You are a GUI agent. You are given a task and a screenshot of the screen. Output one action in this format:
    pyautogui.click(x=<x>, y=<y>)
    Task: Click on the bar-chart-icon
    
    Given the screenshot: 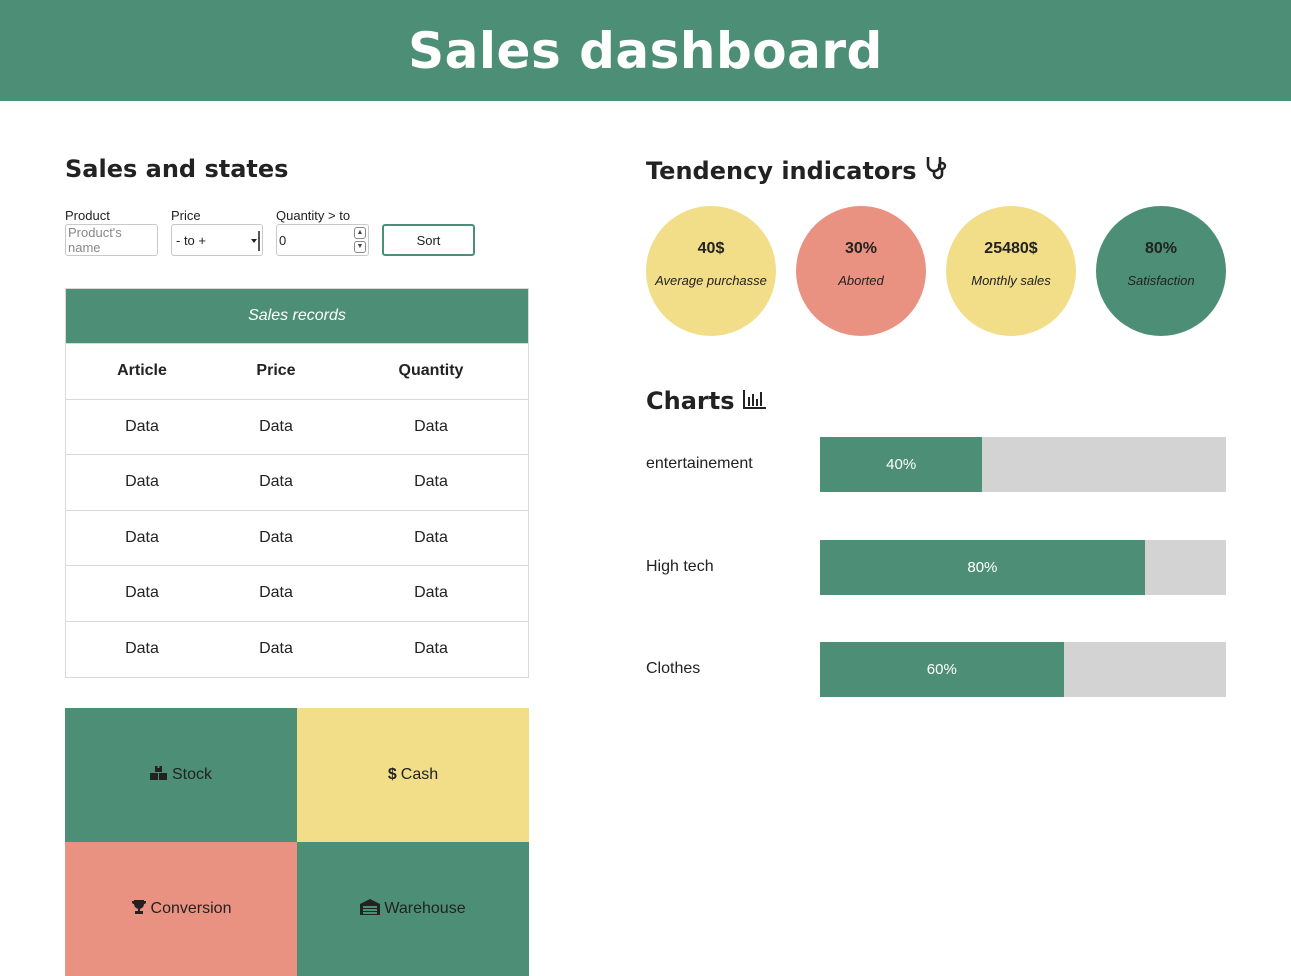 What is the action you would take?
    pyautogui.click(x=754, y=401)
    